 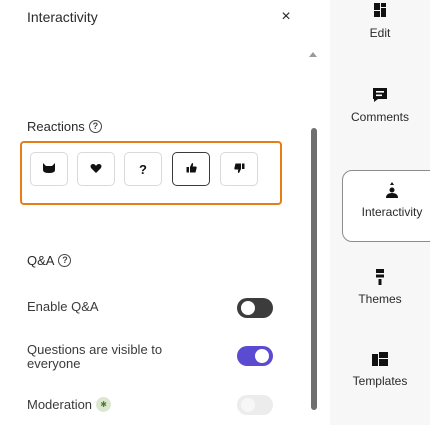 I want to click on enable-qa-label: Enable Q&A, so click(x=63, y=306).